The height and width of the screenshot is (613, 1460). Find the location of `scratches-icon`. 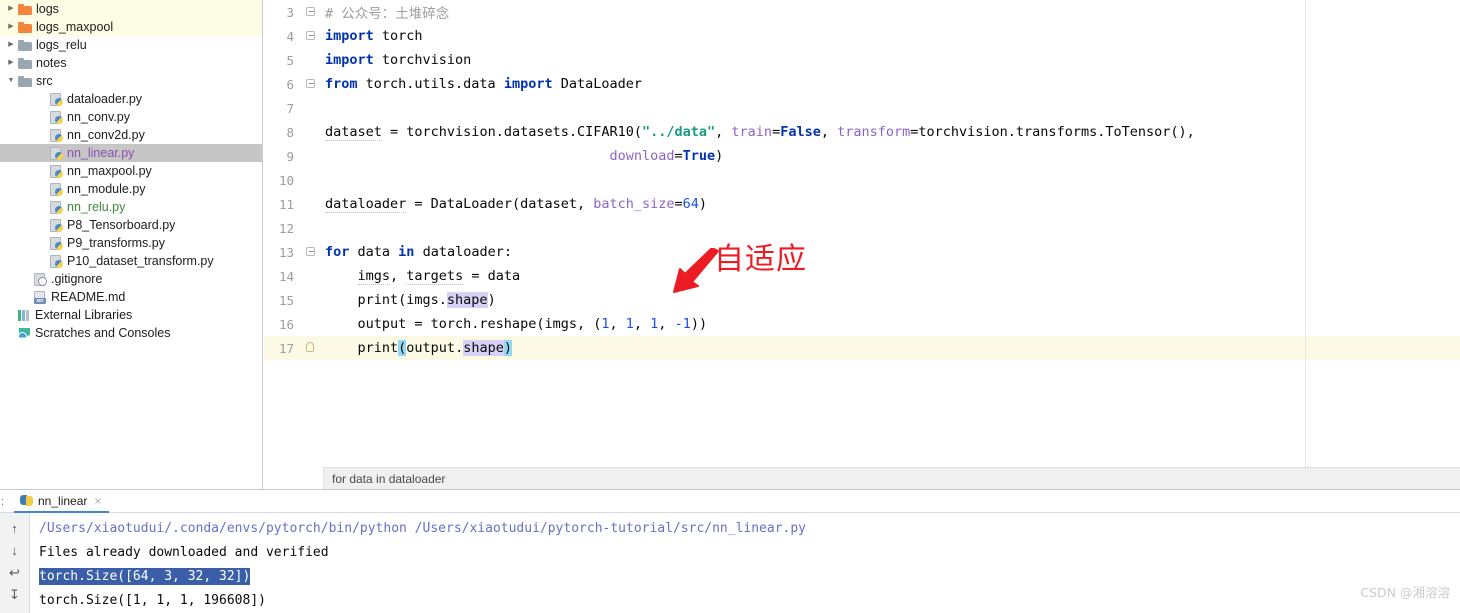

scratches-icon is located at coordinates (24, 333).